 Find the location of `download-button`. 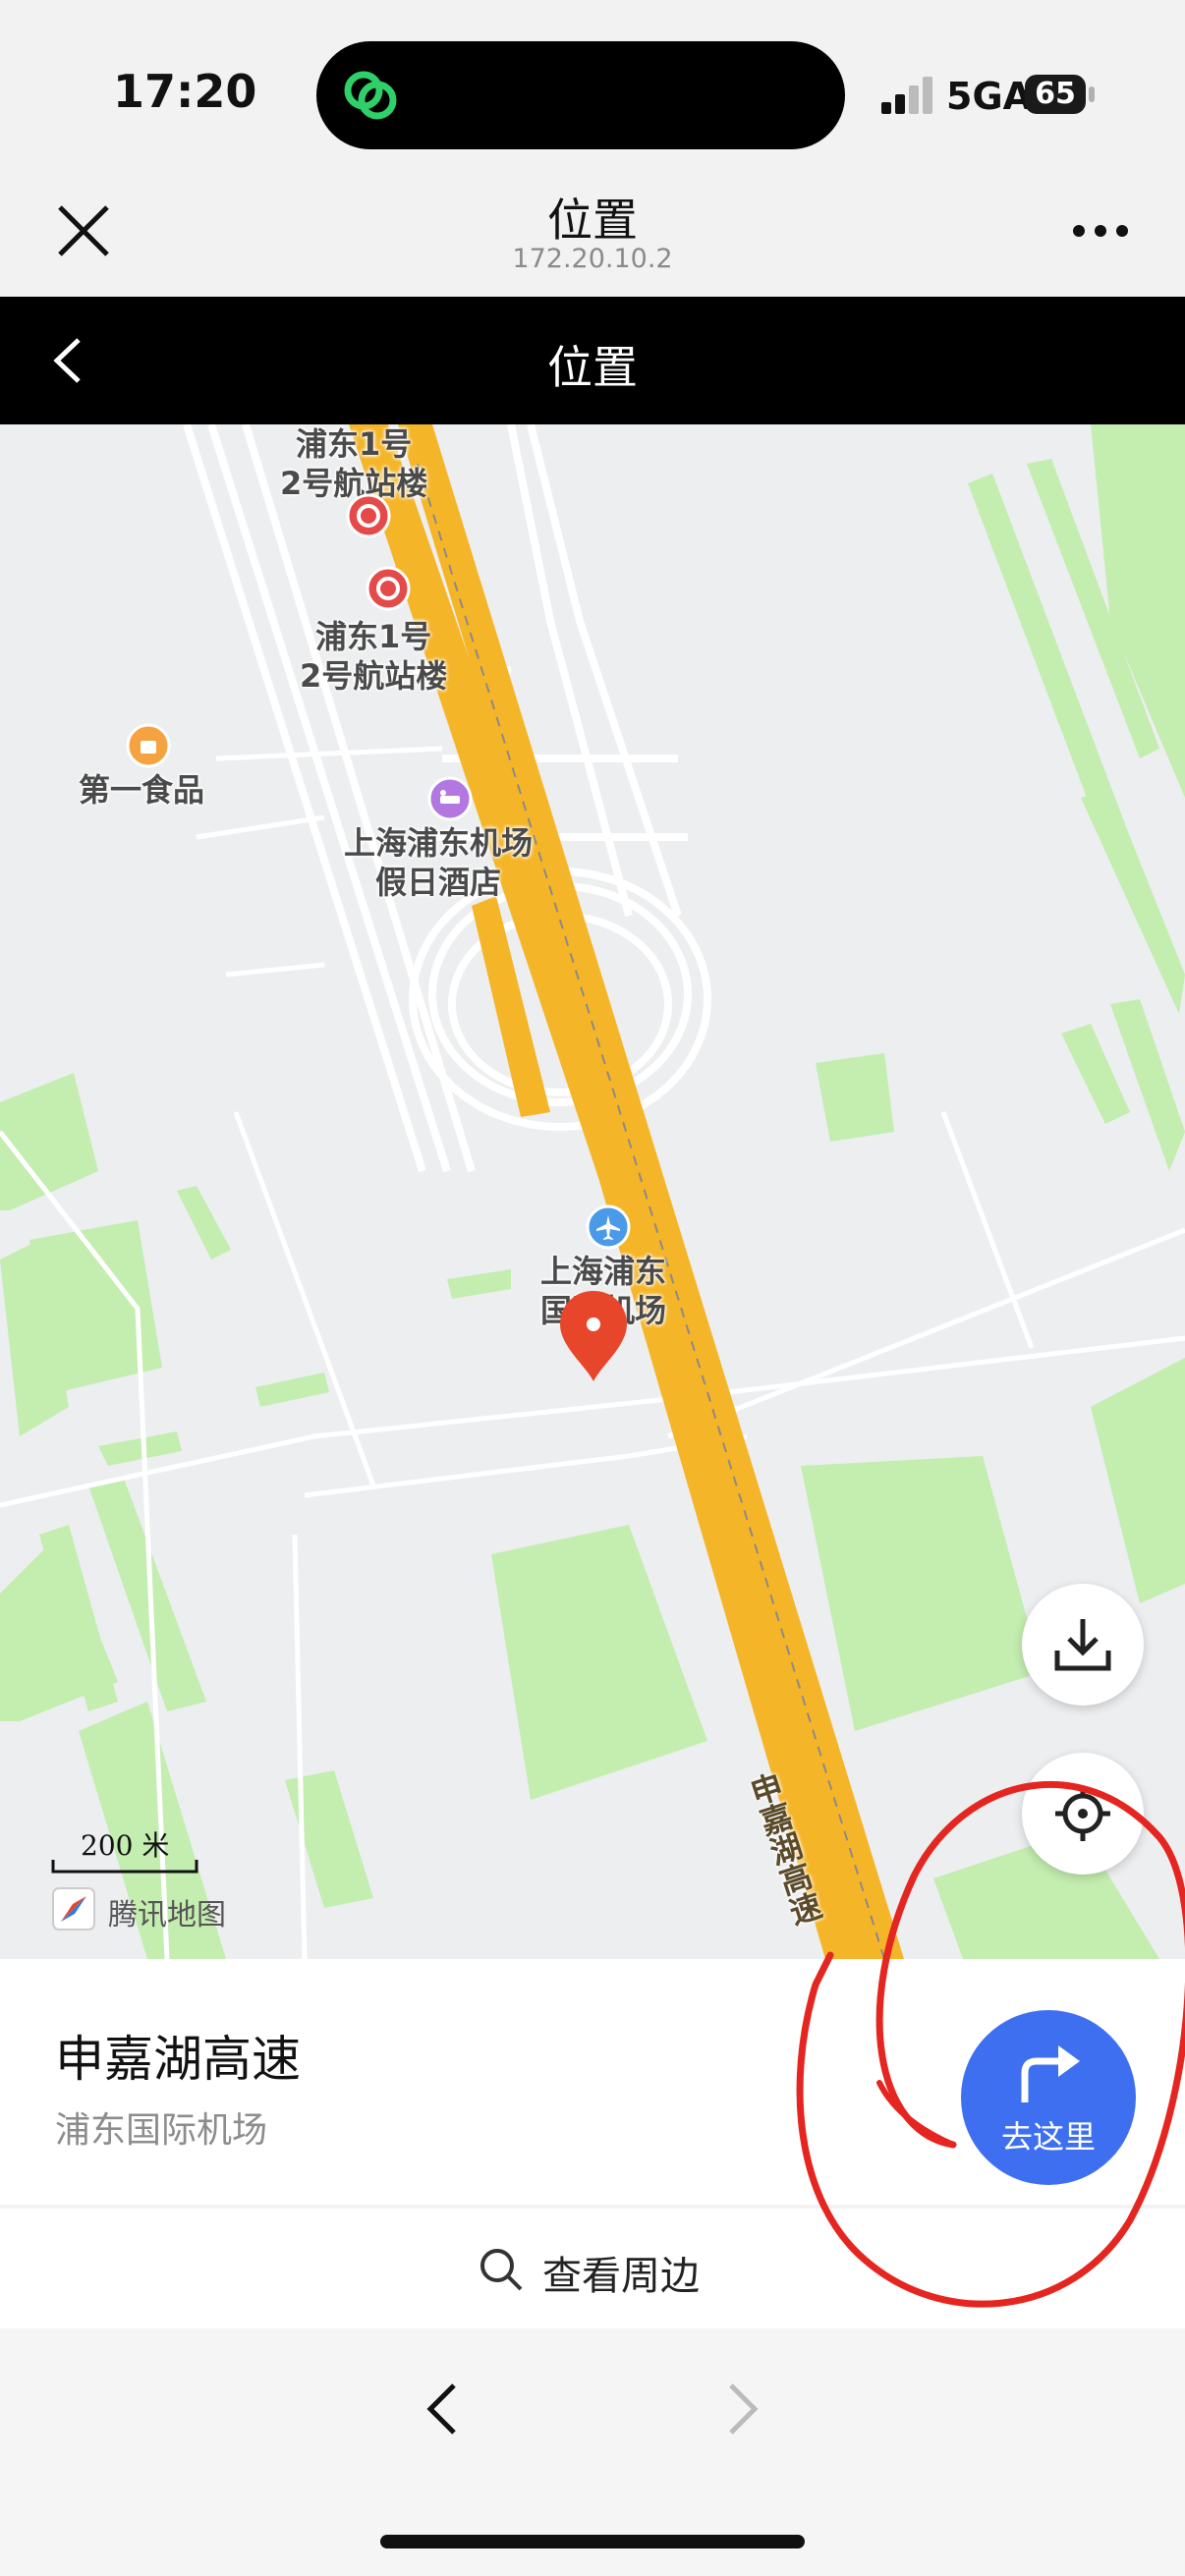

download-button is located at coordinates (1083, 1645).